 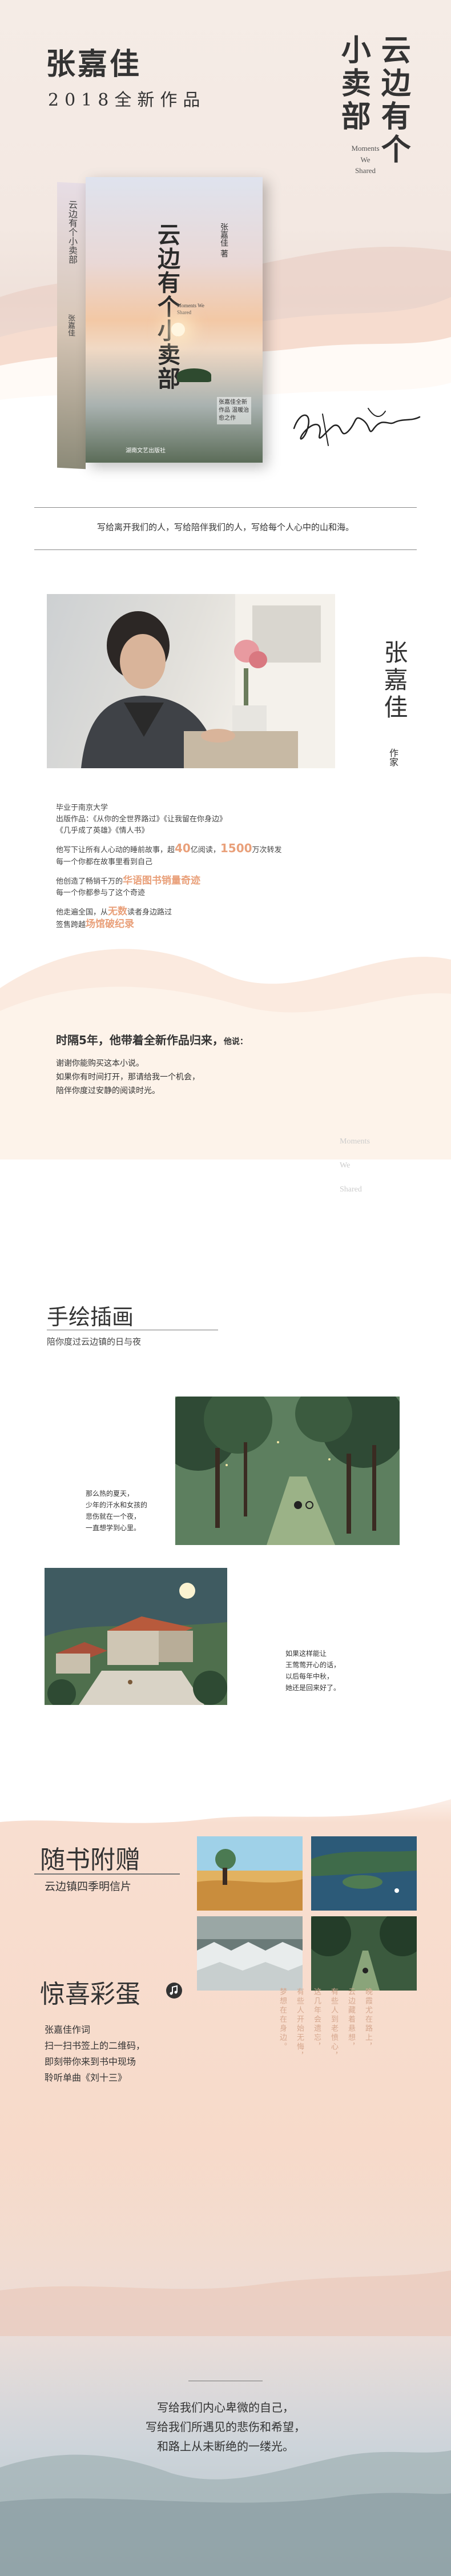 What do you see at coordinates (357, 427) in the screenshot?
I see `signature-icon` at bounding box center [357, 427].